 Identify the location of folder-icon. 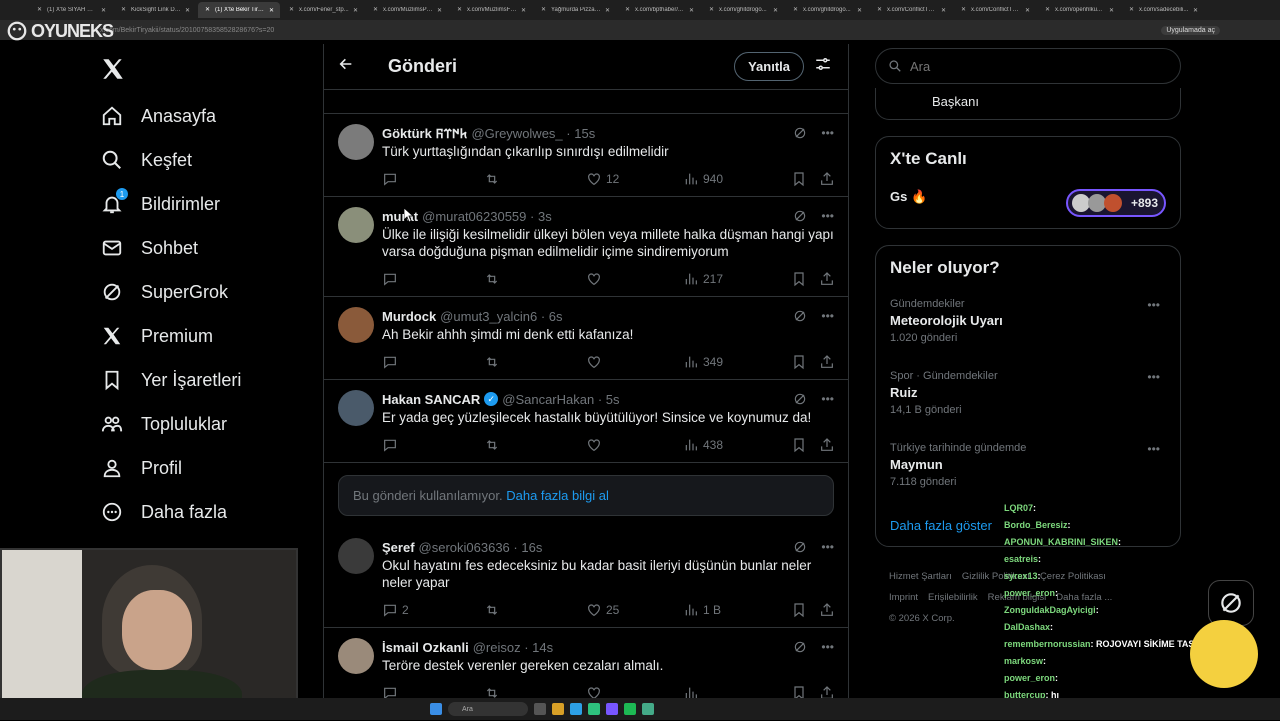
(558, 709).